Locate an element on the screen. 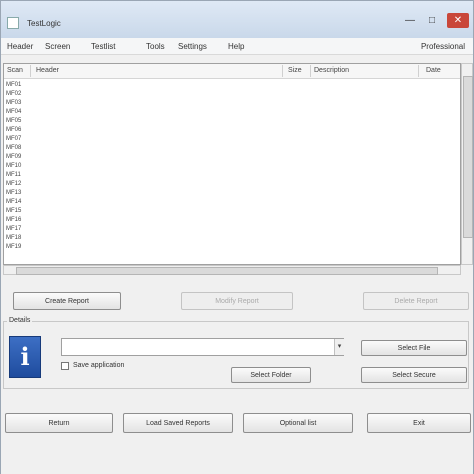 Image resolution: width=474 pixels, height=474 pixels. list-item: MF08 is located at coordinates (13, 148).